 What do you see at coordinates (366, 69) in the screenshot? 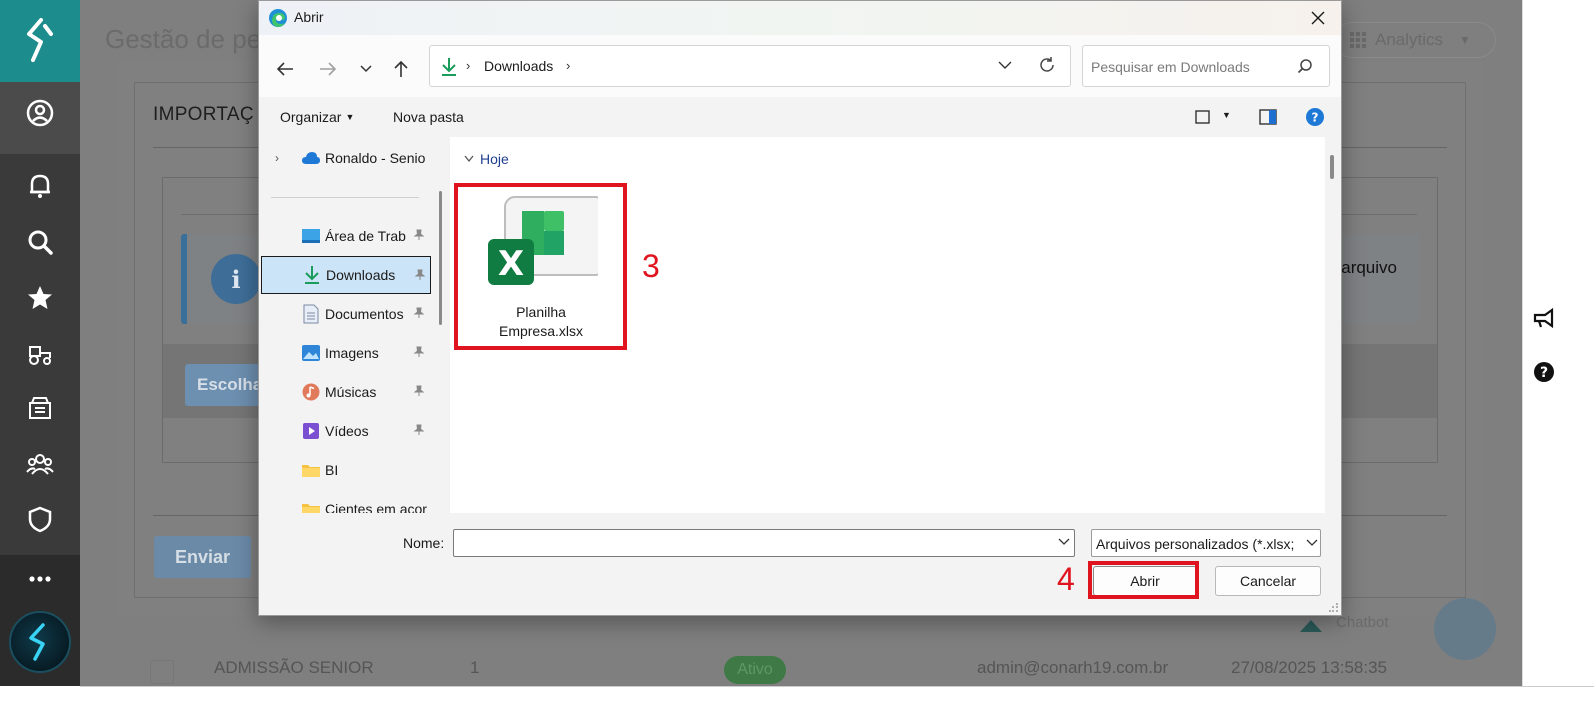
I see `recent-locations-button` at bounding box center [366, 69].